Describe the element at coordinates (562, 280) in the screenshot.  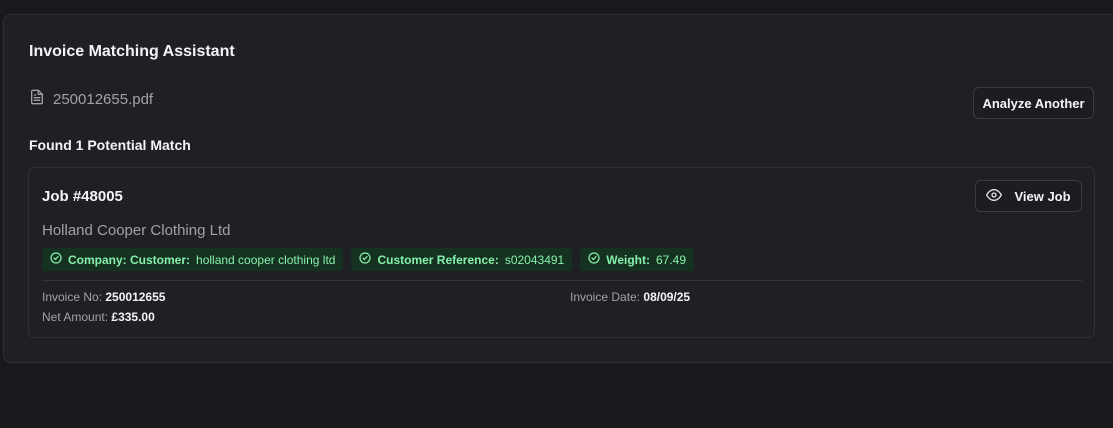
I see `divider` at that location.